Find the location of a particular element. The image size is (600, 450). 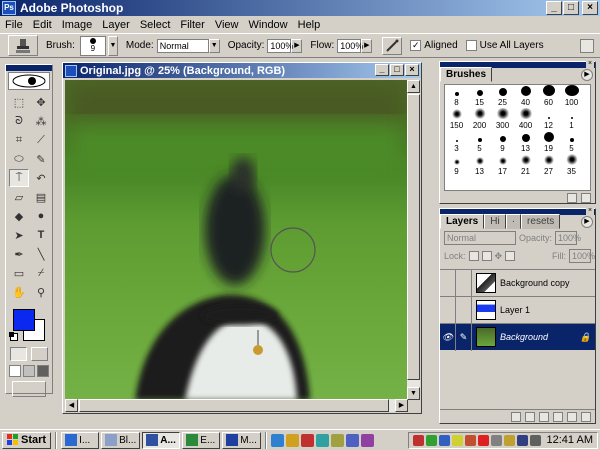

hand-tool-icon: ✋ is located at coordinates (19, 292).